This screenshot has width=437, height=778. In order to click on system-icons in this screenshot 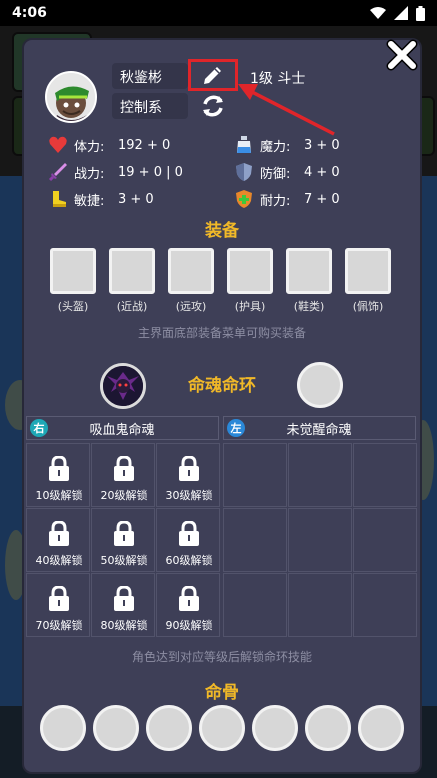, I will do `click(397, 13)`.